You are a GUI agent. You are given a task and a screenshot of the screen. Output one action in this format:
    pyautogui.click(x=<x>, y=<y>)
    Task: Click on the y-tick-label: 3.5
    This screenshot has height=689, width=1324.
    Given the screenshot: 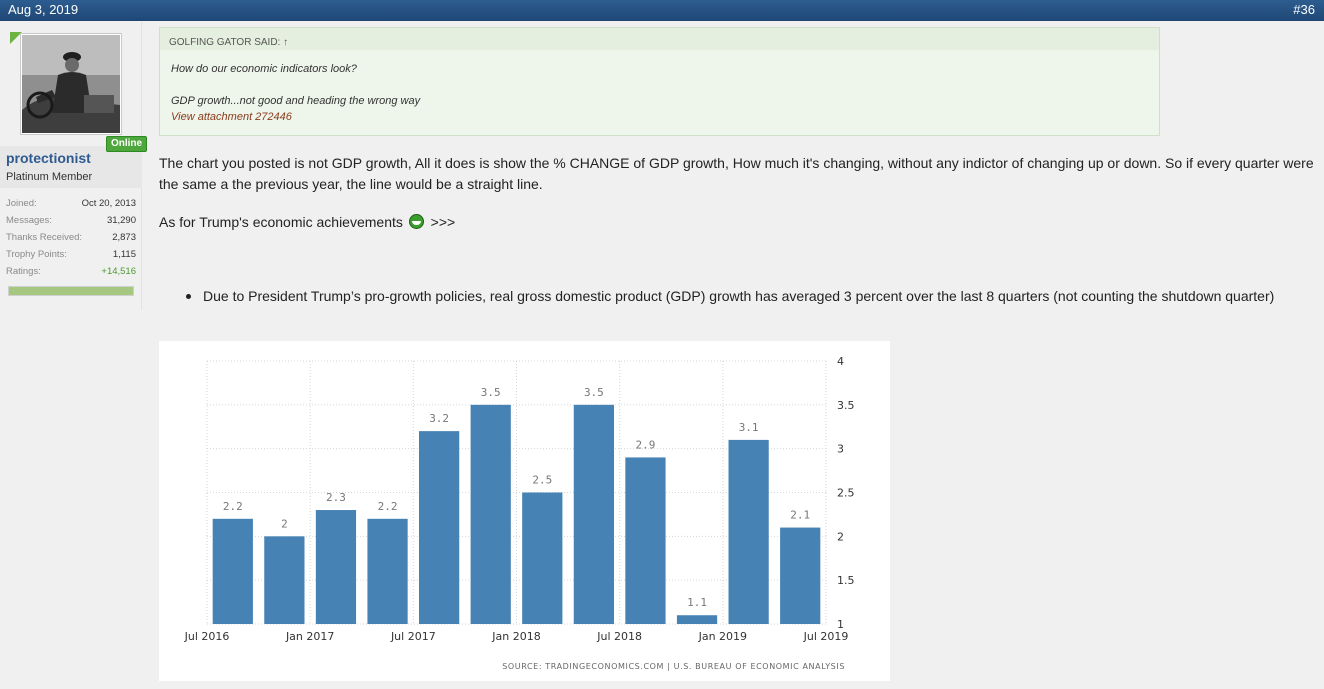 What is the action you would take?
    pyautogui.click(x=846, y=405)
    